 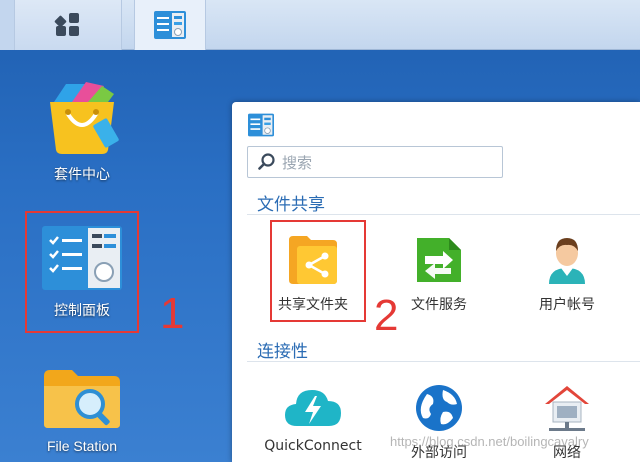 What do you see at coordinates (439, 305) in the screenshot?
I see `tile-label: 文件服务` at bounding box center [439, 305].